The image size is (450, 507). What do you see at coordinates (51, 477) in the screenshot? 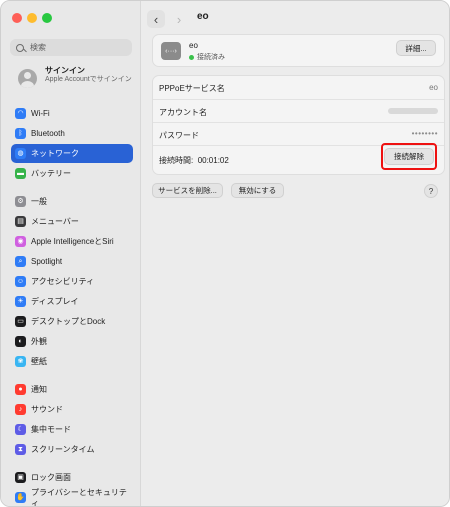
I see `sidebar-item-label: ロック画面` at bounding box center [51, 477].